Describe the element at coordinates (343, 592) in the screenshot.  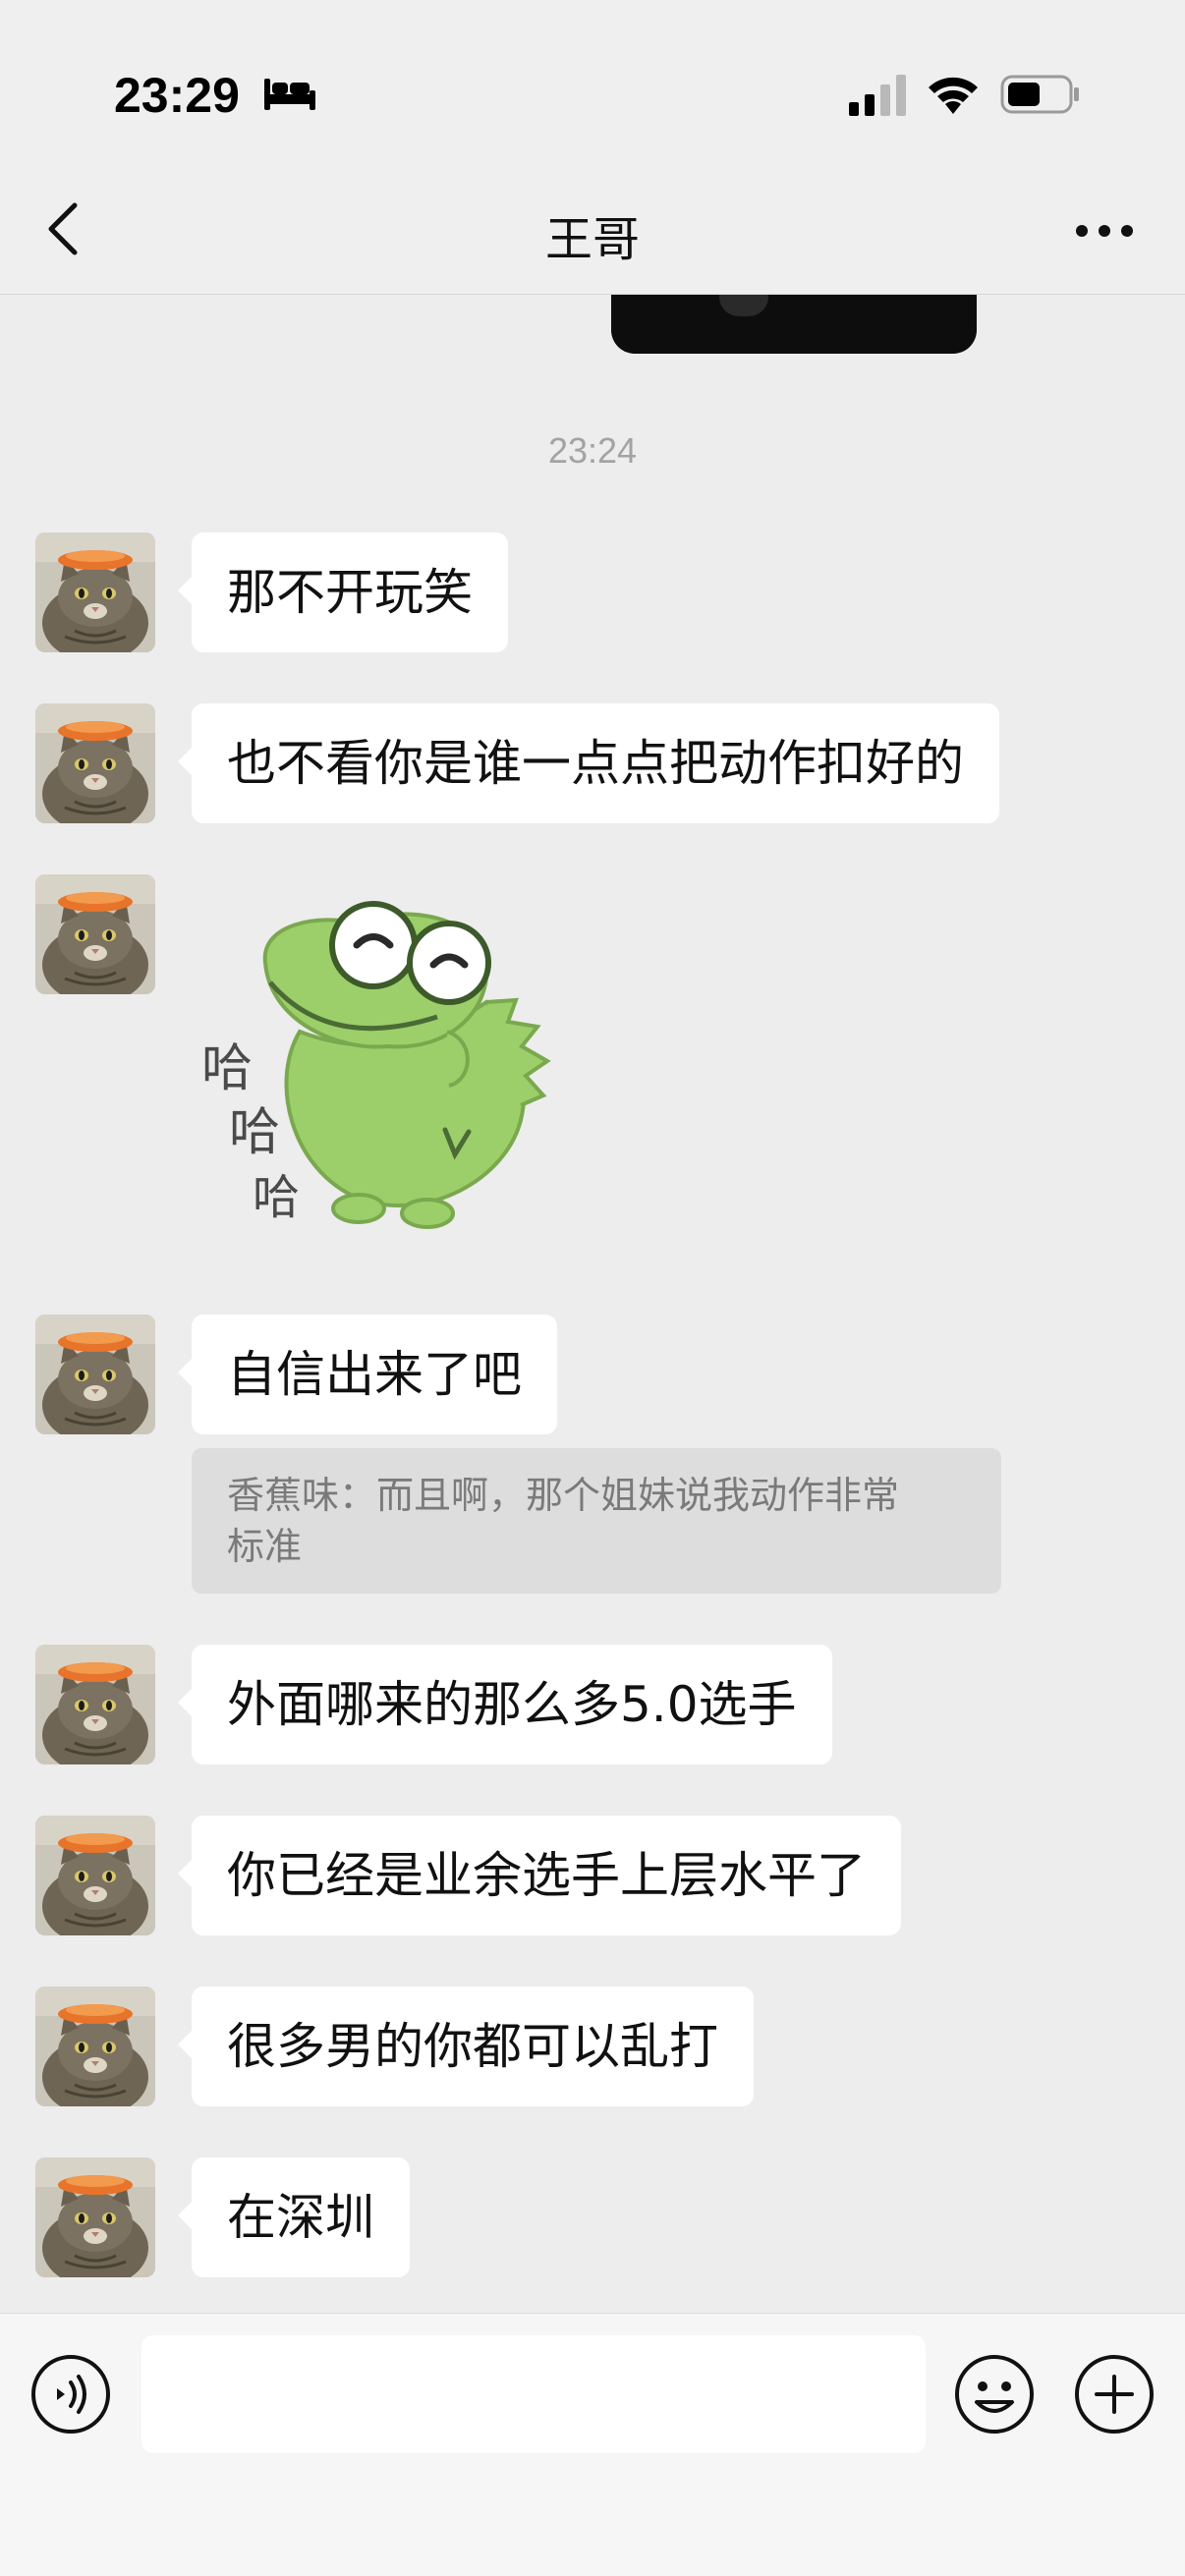
I see `message-bubble: 那不开玩笑` at that location.